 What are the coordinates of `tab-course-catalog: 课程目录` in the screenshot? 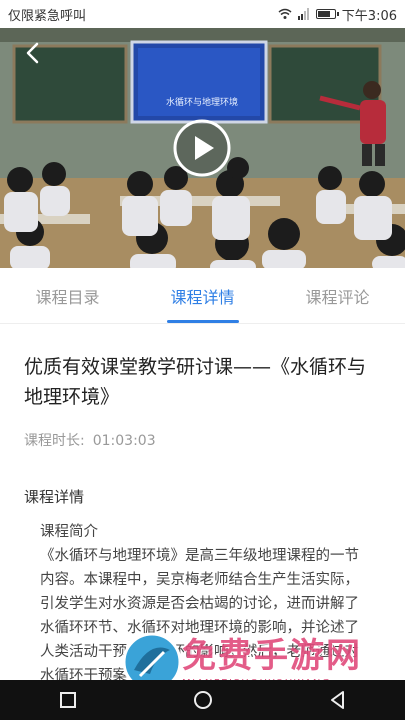 It's located at (67, 295).